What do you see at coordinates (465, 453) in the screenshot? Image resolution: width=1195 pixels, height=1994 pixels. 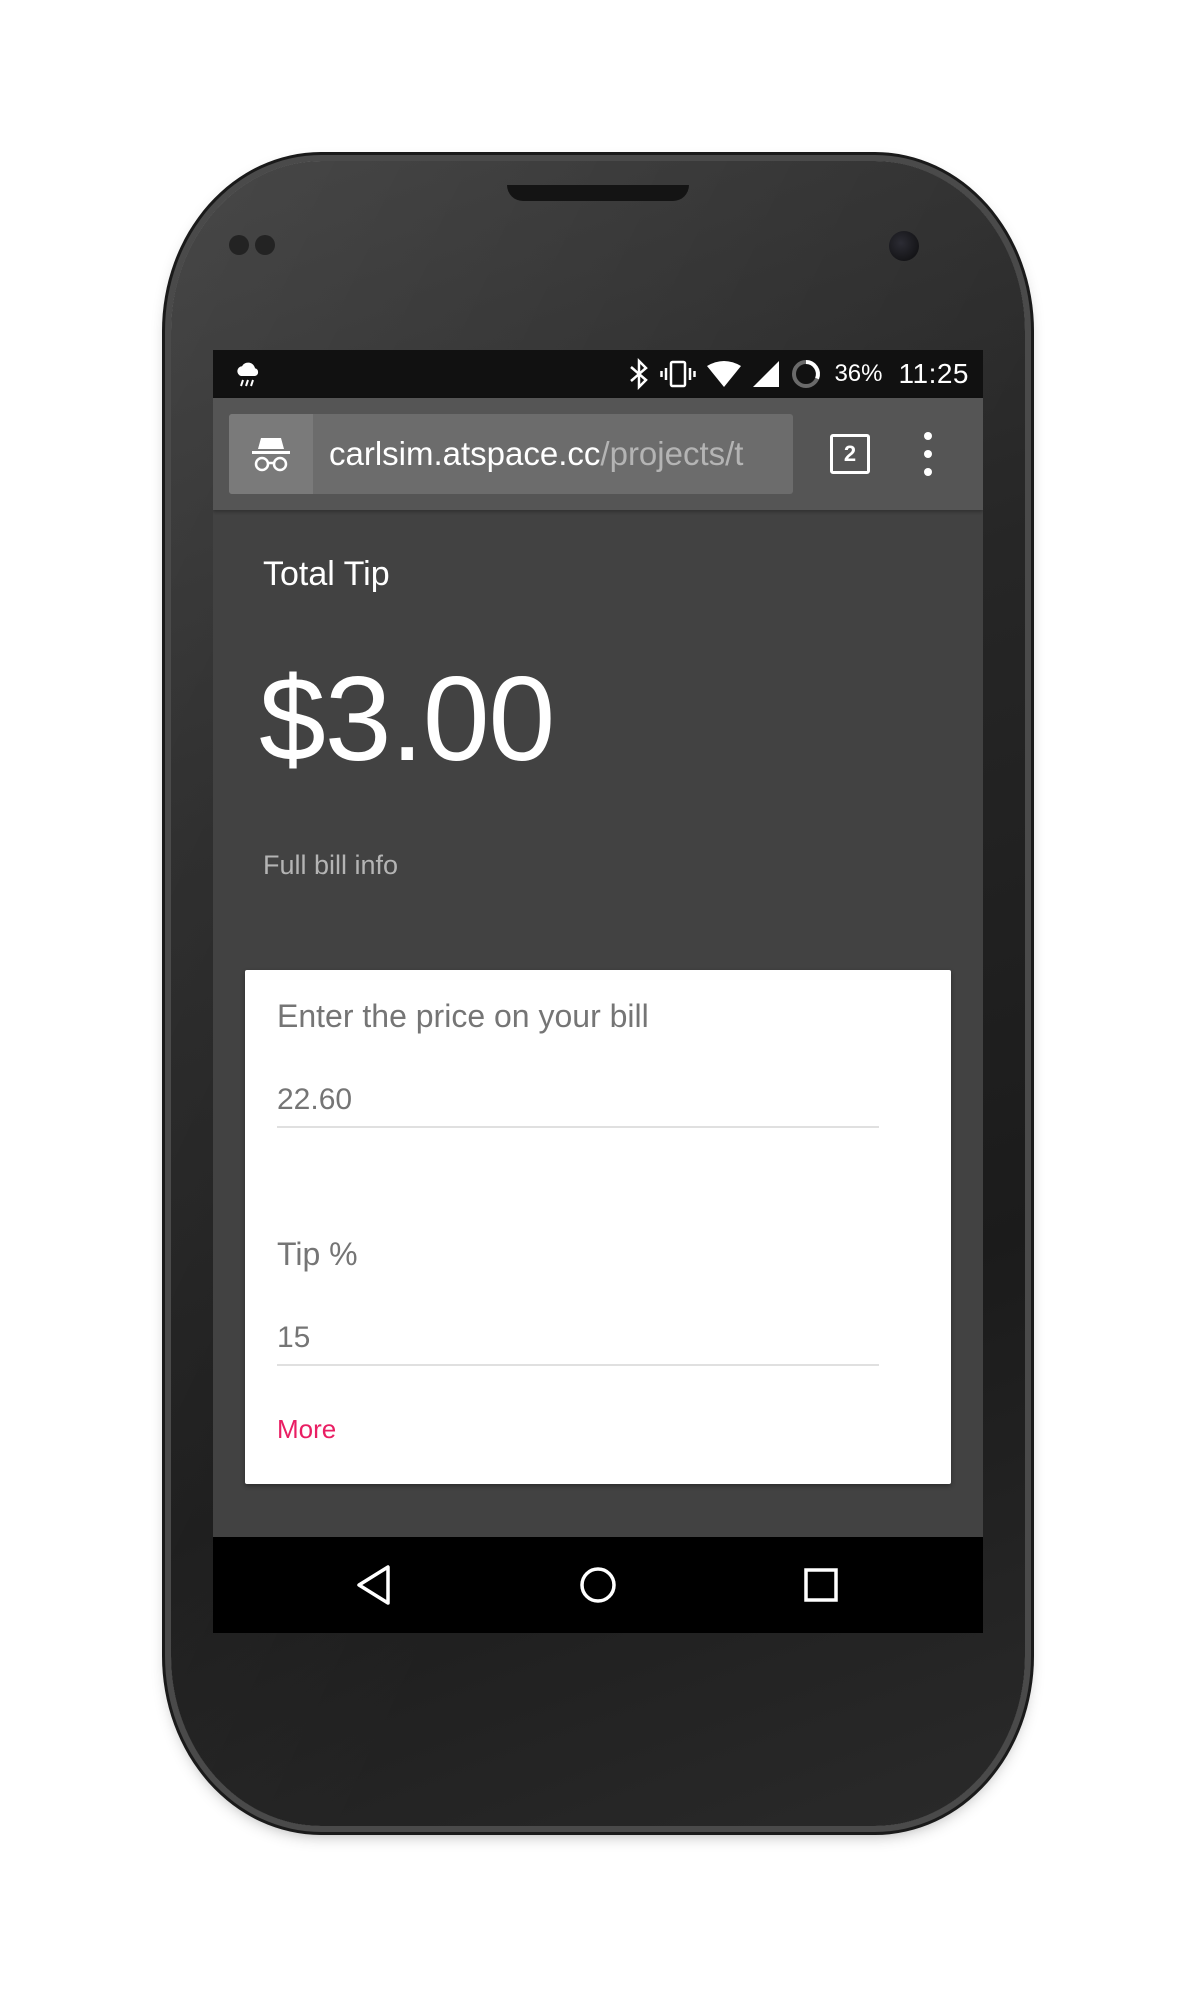 I see `url-host: carlsim.atspace.cc` at bounding box center [465, 453].